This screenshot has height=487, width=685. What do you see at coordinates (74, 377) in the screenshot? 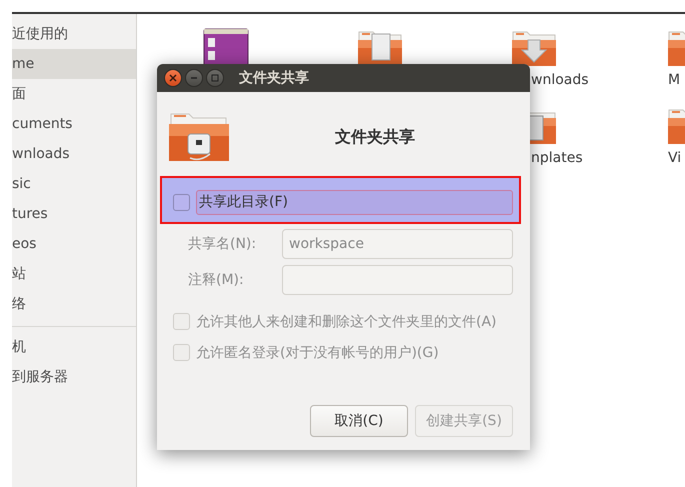
I see `sidebar-item: 到服务器` at bounding box center [74, 377].